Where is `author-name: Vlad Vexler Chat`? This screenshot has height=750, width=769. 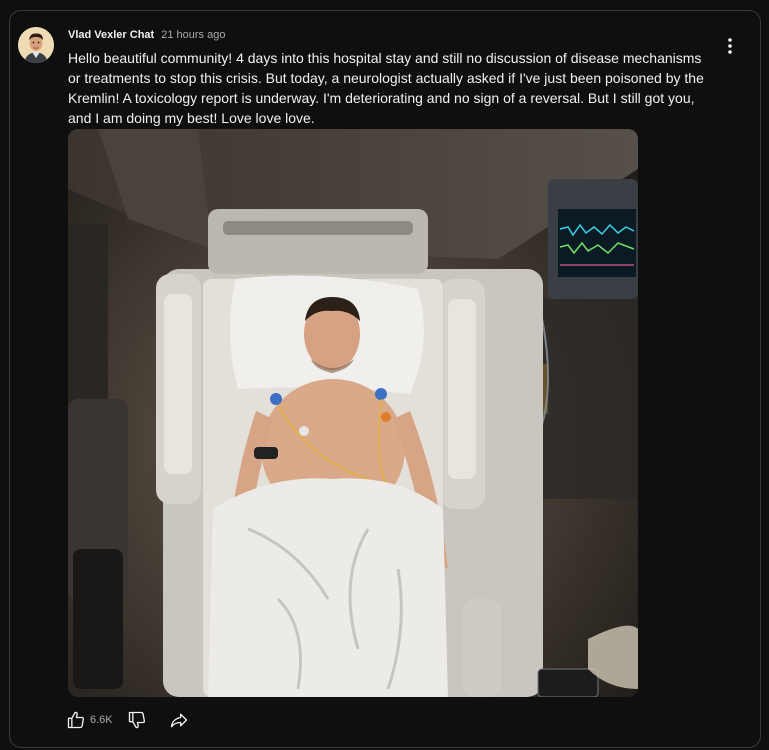
author-name: Vlad Vexler Chat is located at coordinates (111, 35).